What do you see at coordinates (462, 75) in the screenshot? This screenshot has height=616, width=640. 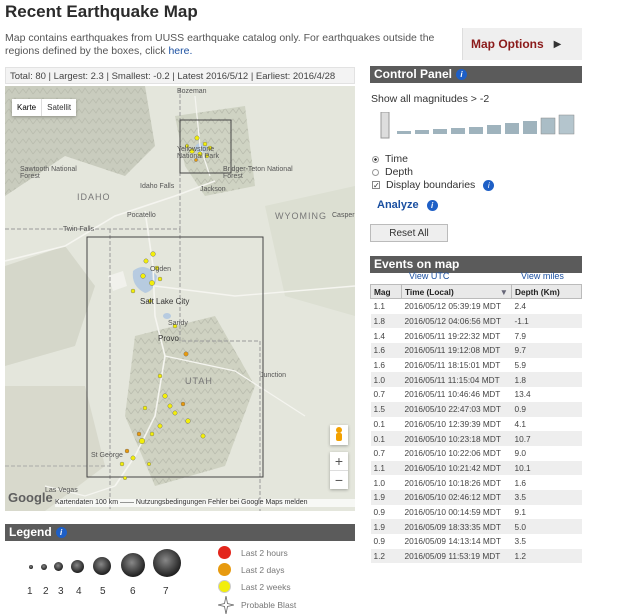 I see `info-icon: i` at bounding box center [462, 75].